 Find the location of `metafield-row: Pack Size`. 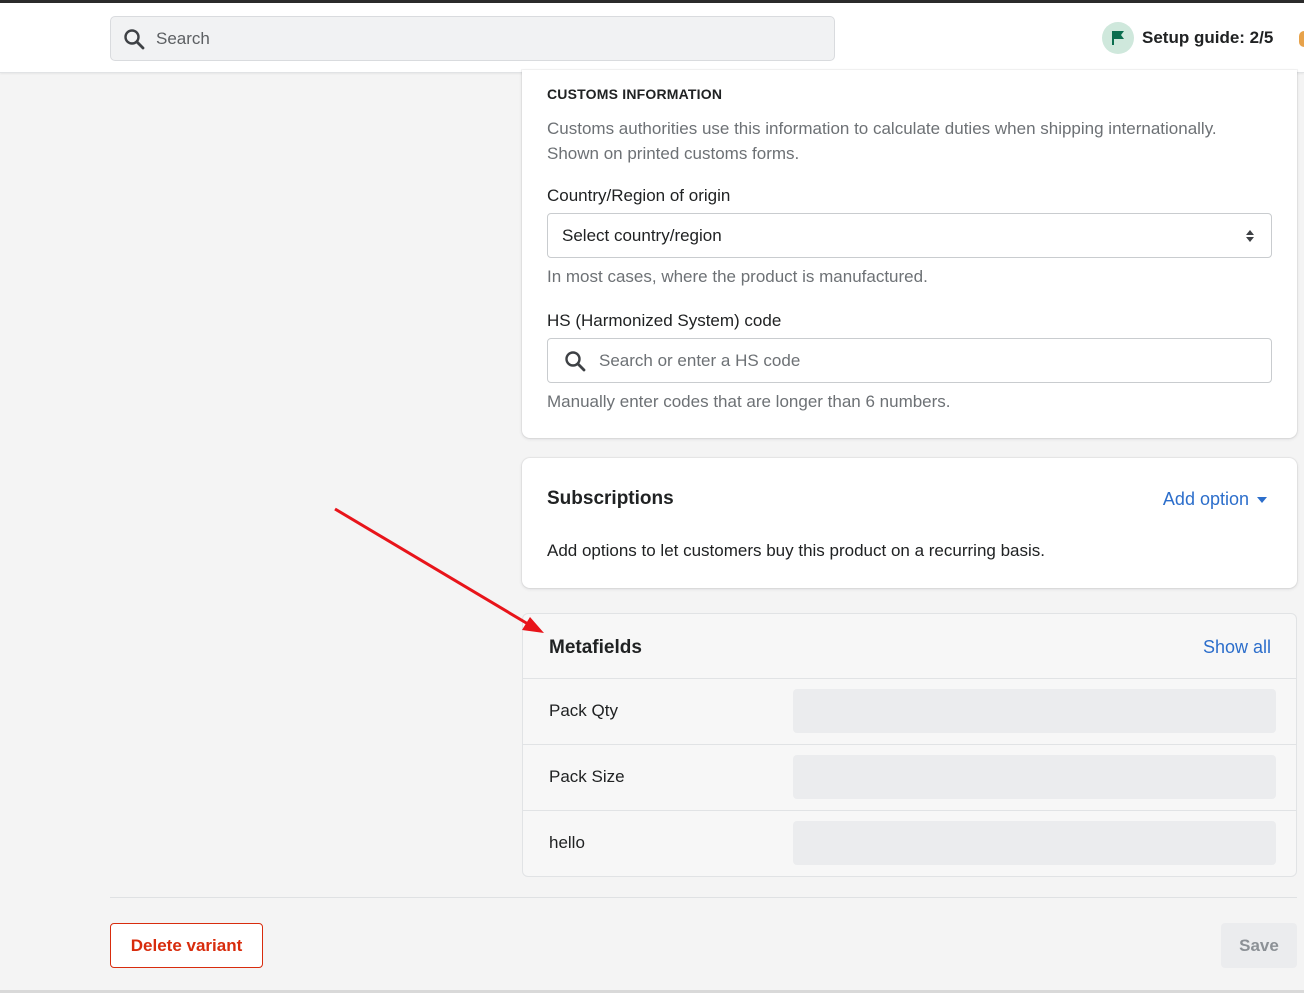

metafield-row: Pack Size is located at coordinates (909, 777).